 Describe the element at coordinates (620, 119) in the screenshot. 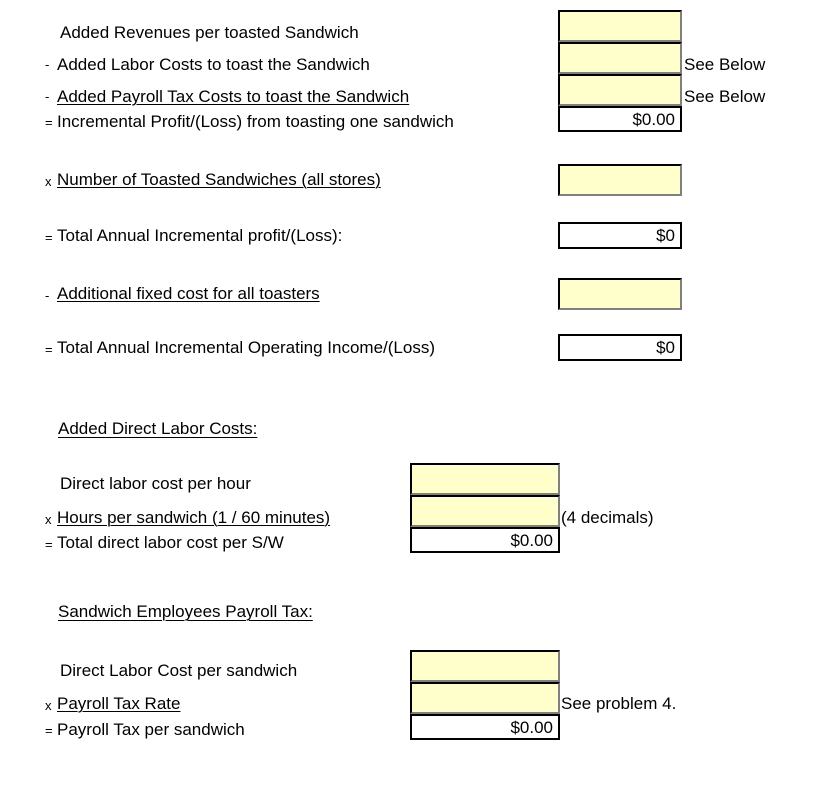

I see `result-incremental-profit: $0.00` at that location.